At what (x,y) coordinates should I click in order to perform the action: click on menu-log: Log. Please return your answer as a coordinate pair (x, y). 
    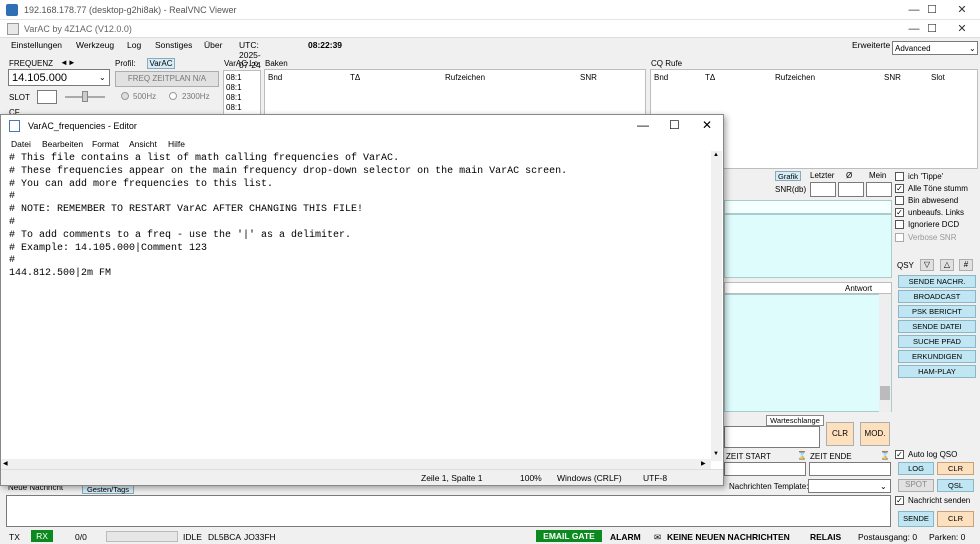
    Looking at the image, I should click on (134, 45).